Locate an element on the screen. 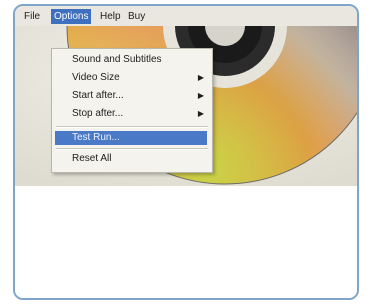 This screenshot has width=371, height=307. menu-item-label: Video Size is located at coordinates (96, 77).